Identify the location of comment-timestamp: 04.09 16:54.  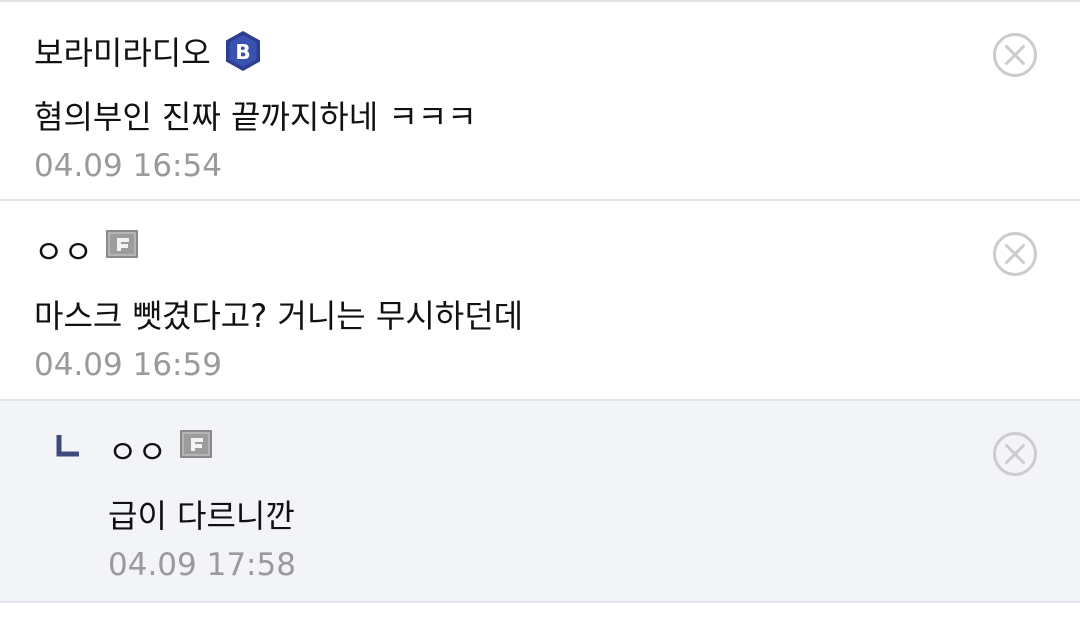
(128, 166).